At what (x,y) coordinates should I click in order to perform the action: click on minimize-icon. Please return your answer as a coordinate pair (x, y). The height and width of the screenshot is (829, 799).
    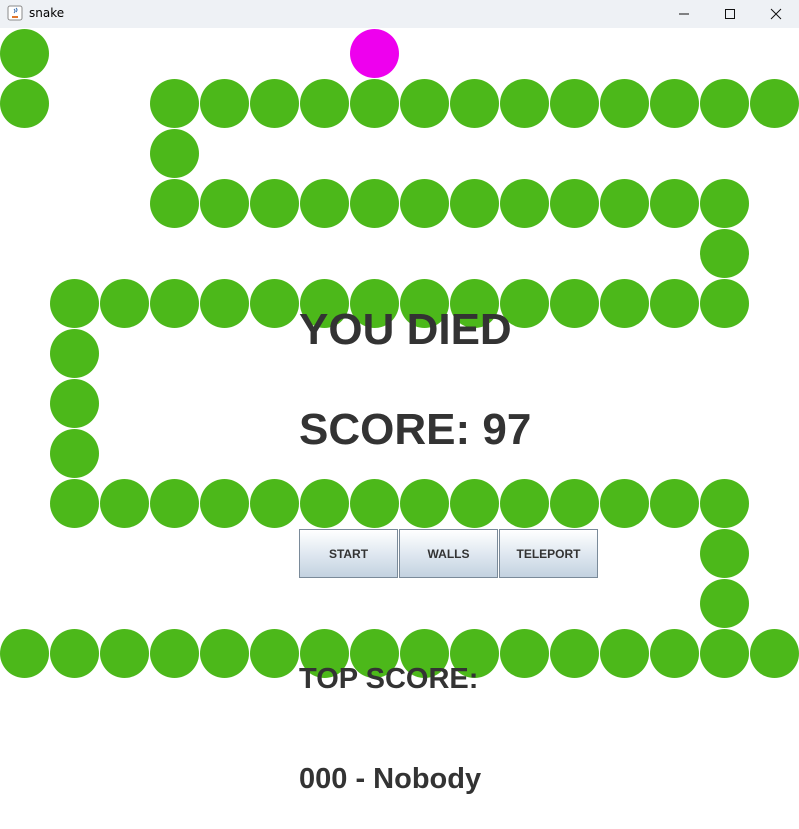
    Looking at the image, I should click on (684, 14).